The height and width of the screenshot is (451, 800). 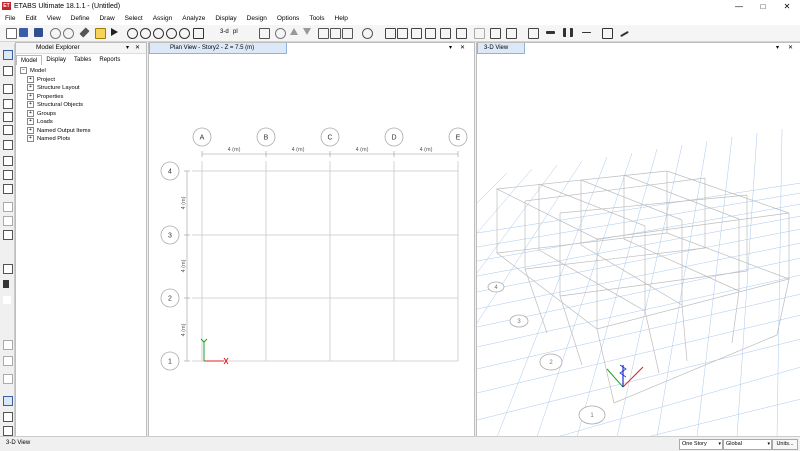 What do you see at coordinates (479, 33) in the screenshot?
I see `model-check-icon` at bounding box center [479, 33].